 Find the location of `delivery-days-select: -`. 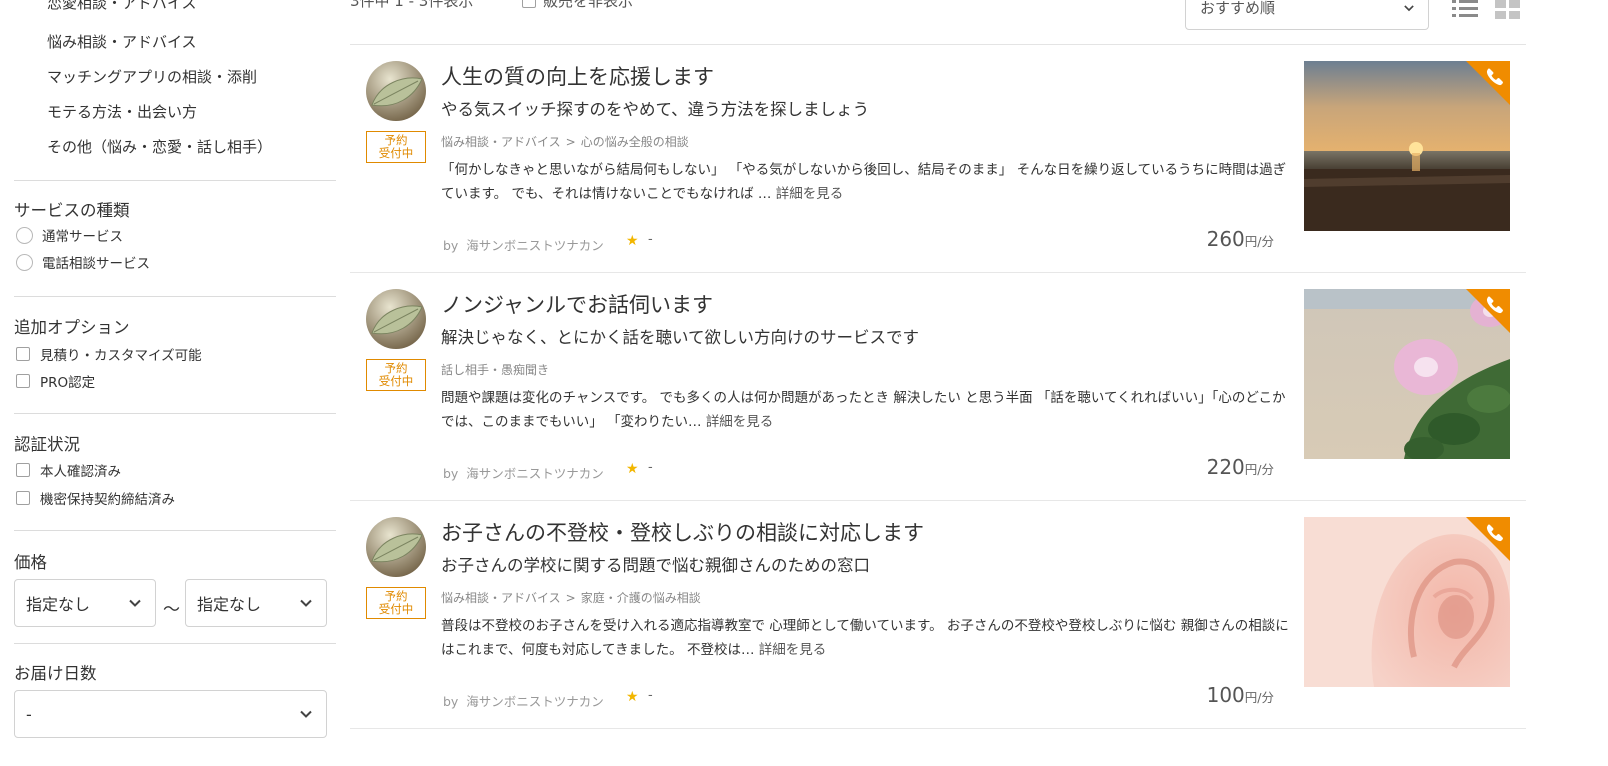

delivery-days-select: - is located at coordinates (170, 714).